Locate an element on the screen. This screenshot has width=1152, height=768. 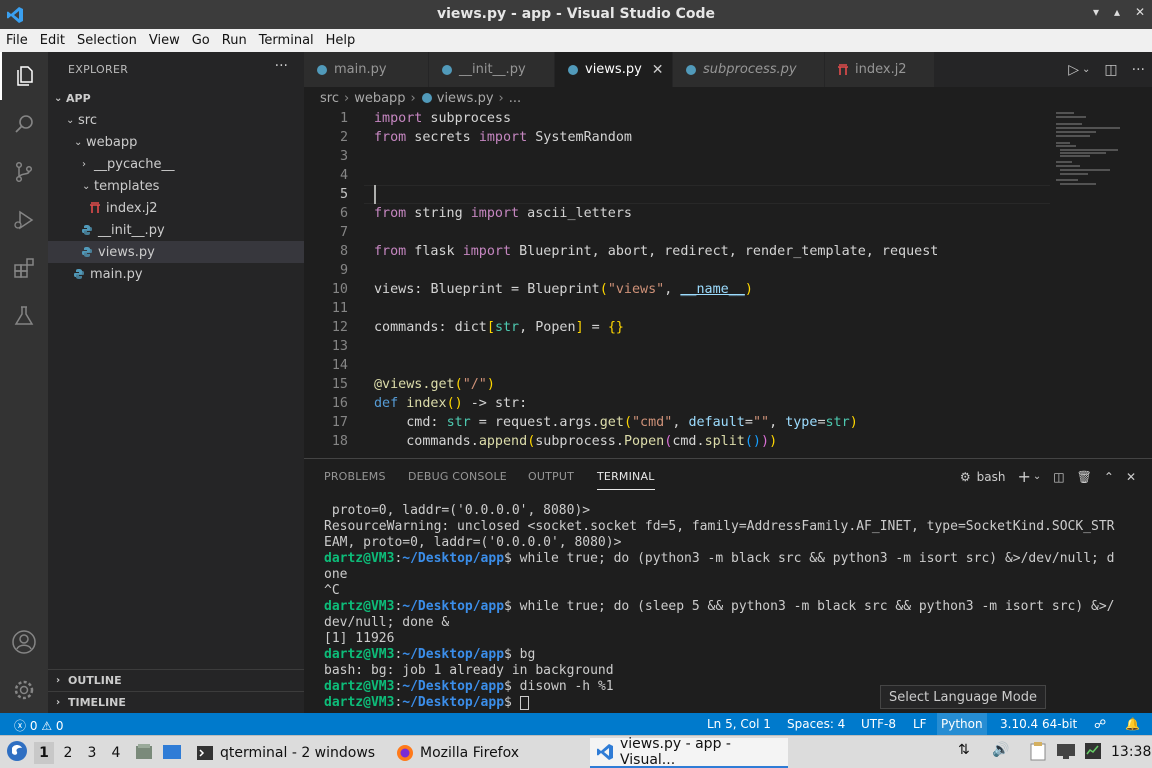
run-debug-button is located at coordinates (24, 220).